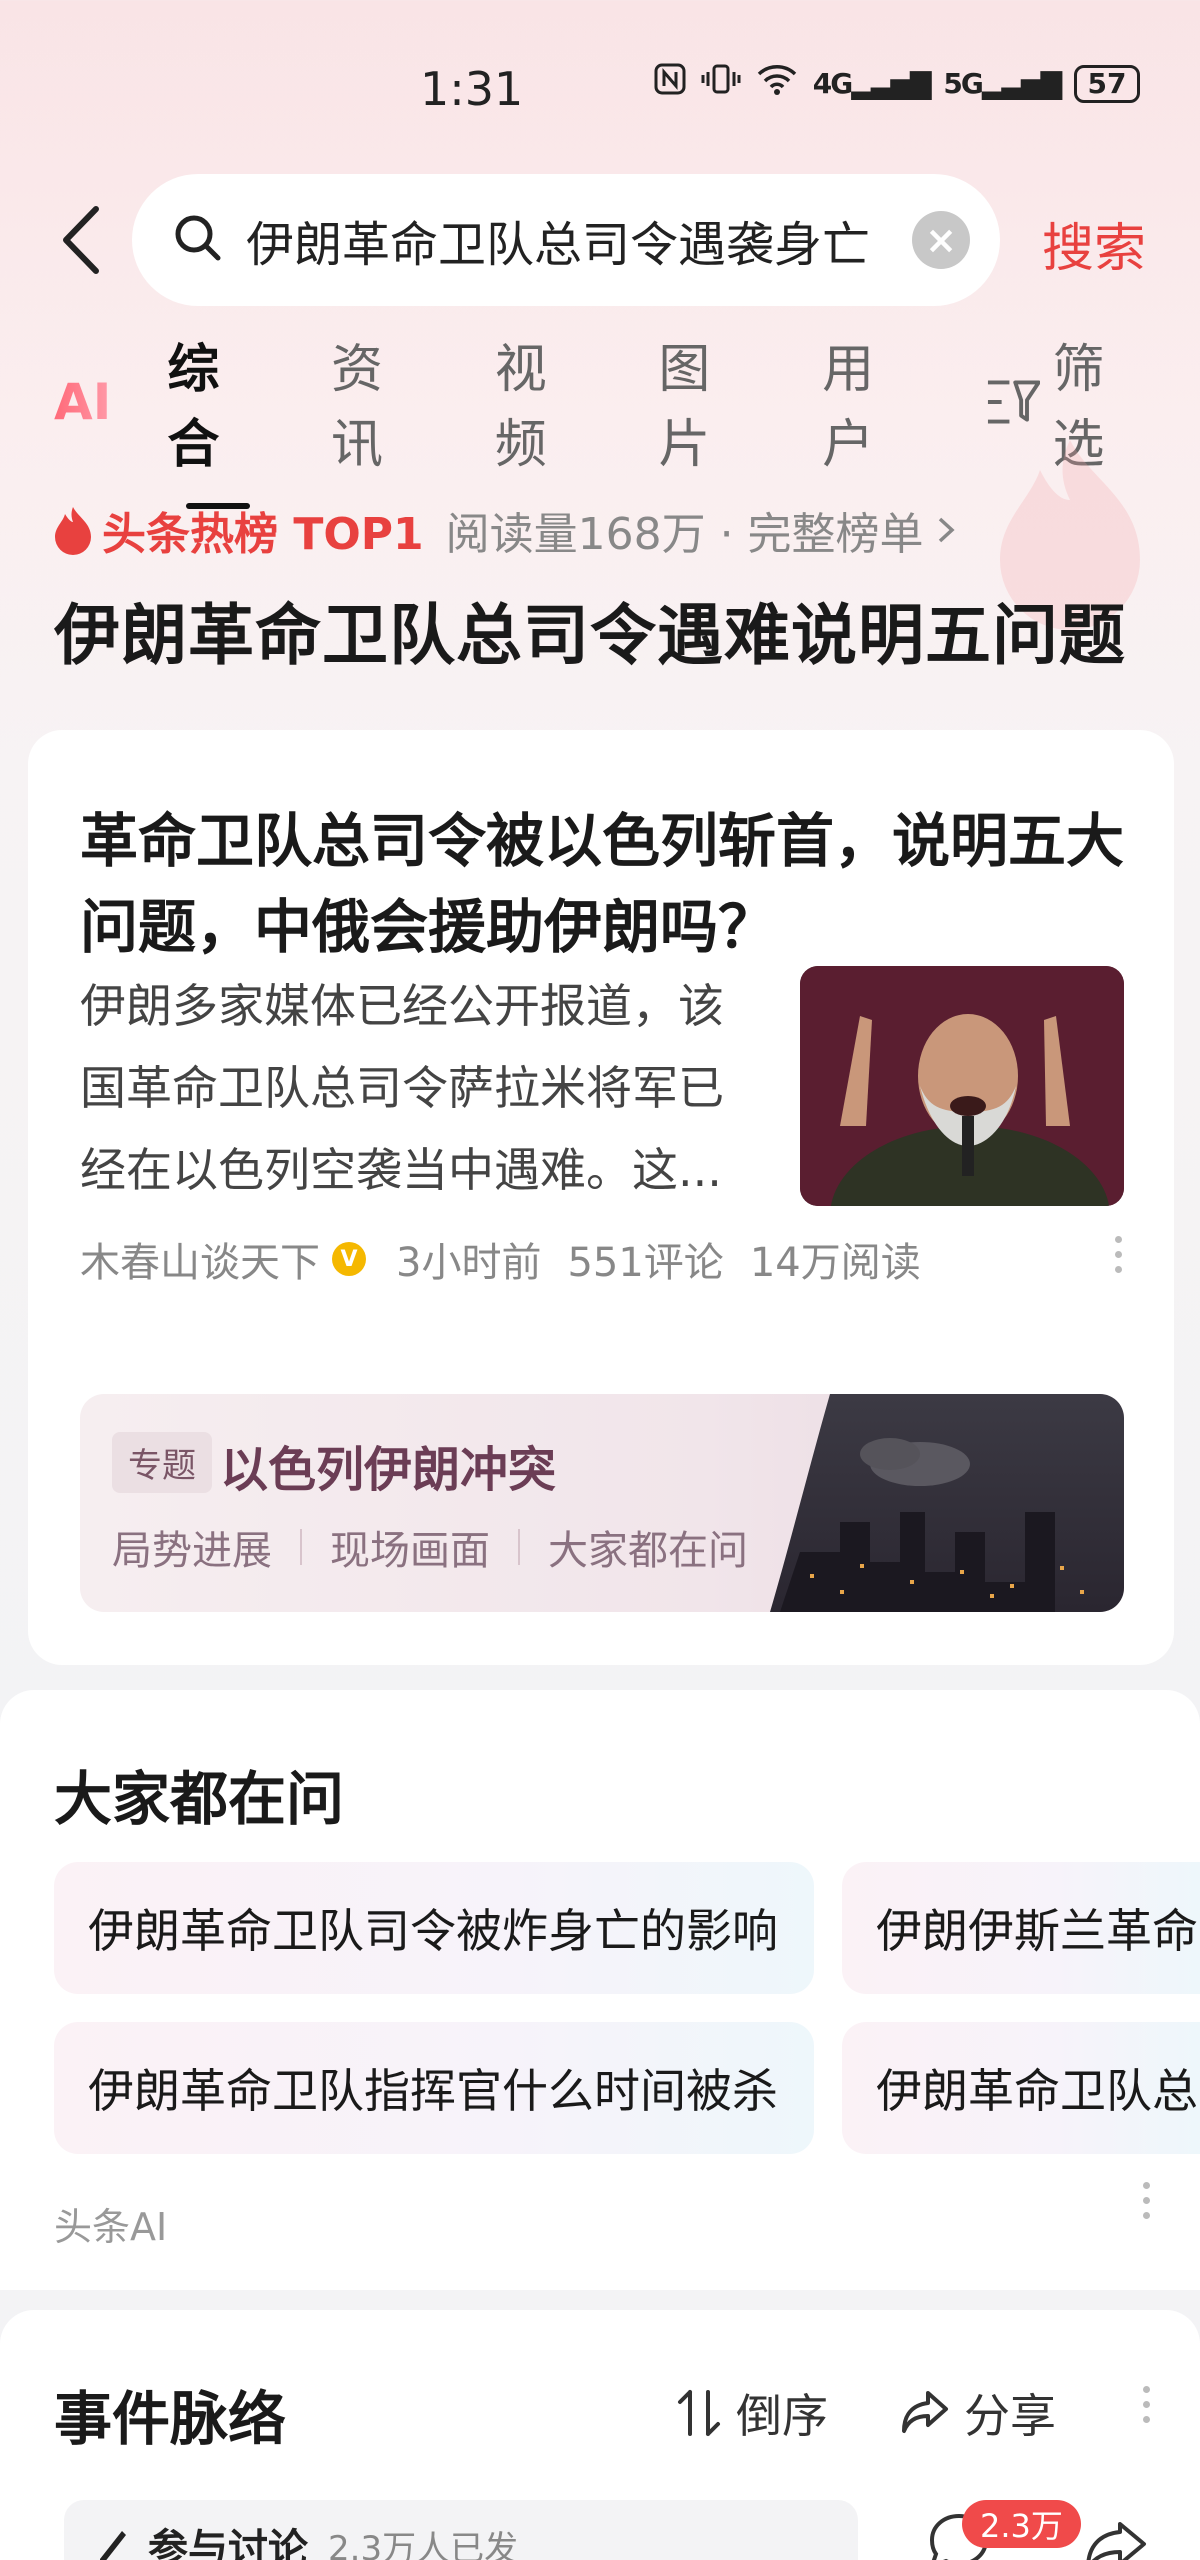  I want to click on nfc-icon, so click(670, 83).